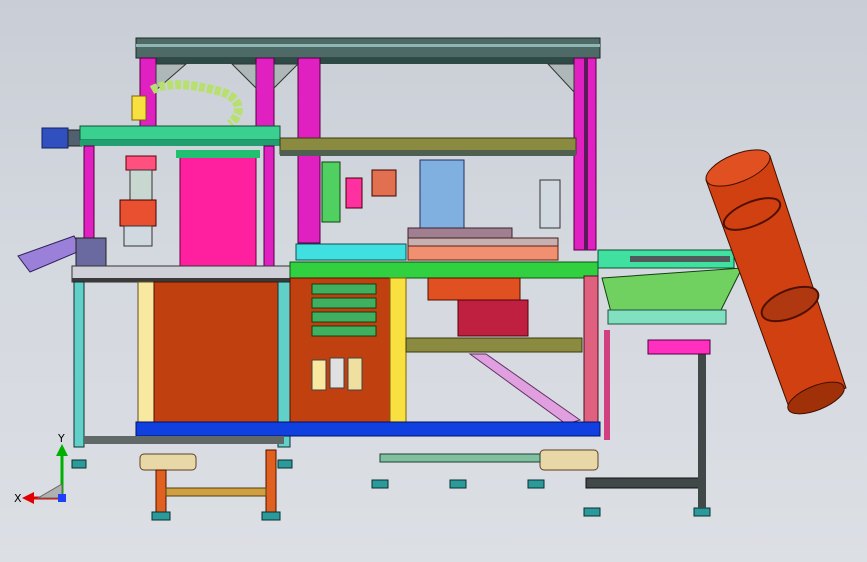  What do you see at coordinates (368, 429) in the screenshot?
I see `base-blue-rail` at bounding box center [368, 429].